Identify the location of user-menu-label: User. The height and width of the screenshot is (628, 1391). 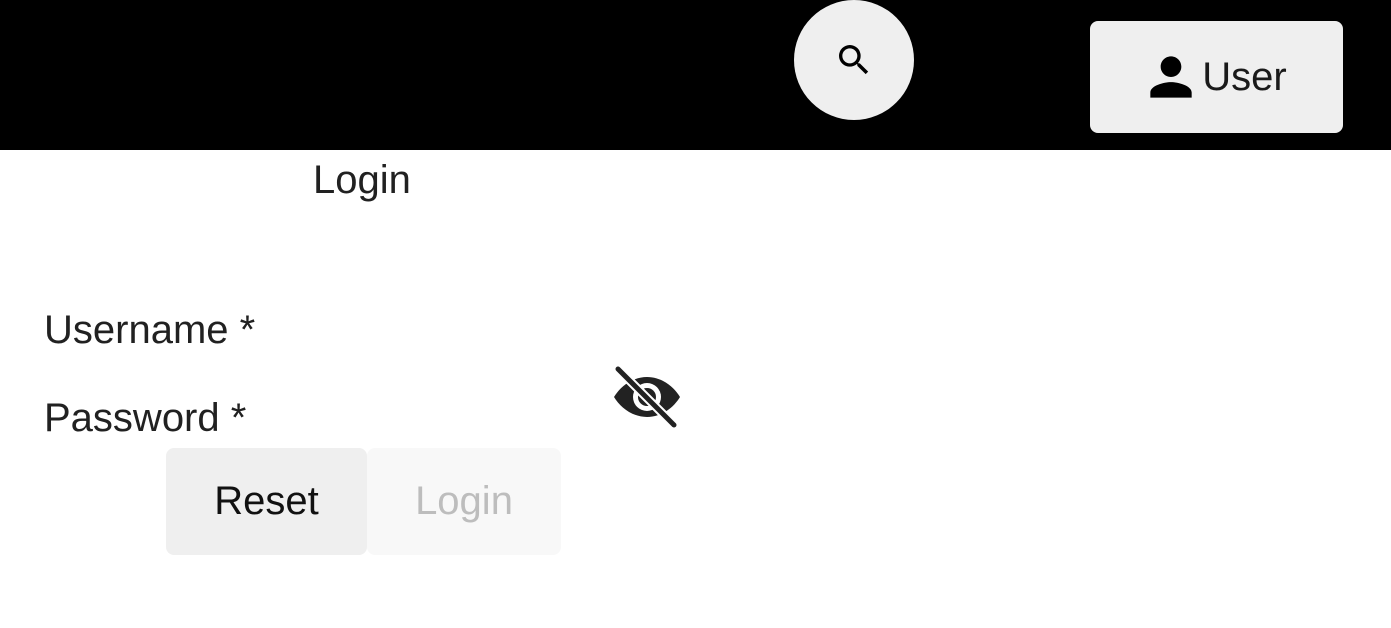
(1244, 77).